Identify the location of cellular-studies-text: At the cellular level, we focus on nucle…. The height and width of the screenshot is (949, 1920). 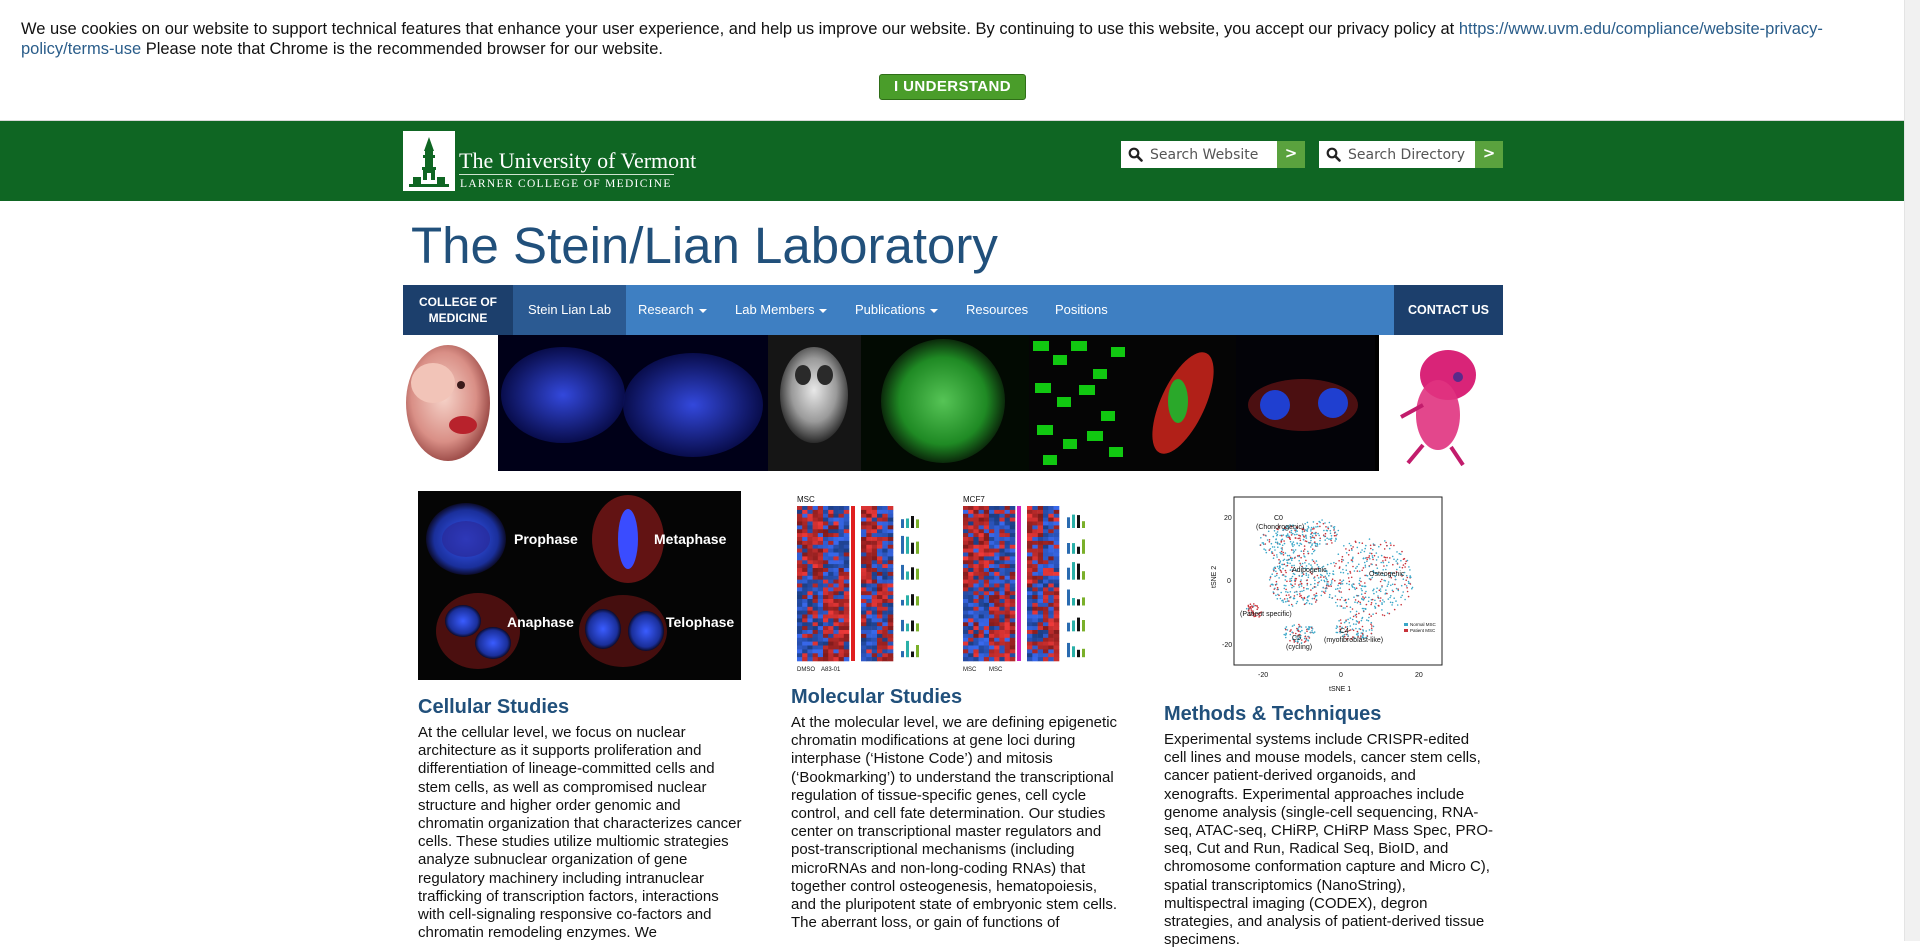
(580, 833).